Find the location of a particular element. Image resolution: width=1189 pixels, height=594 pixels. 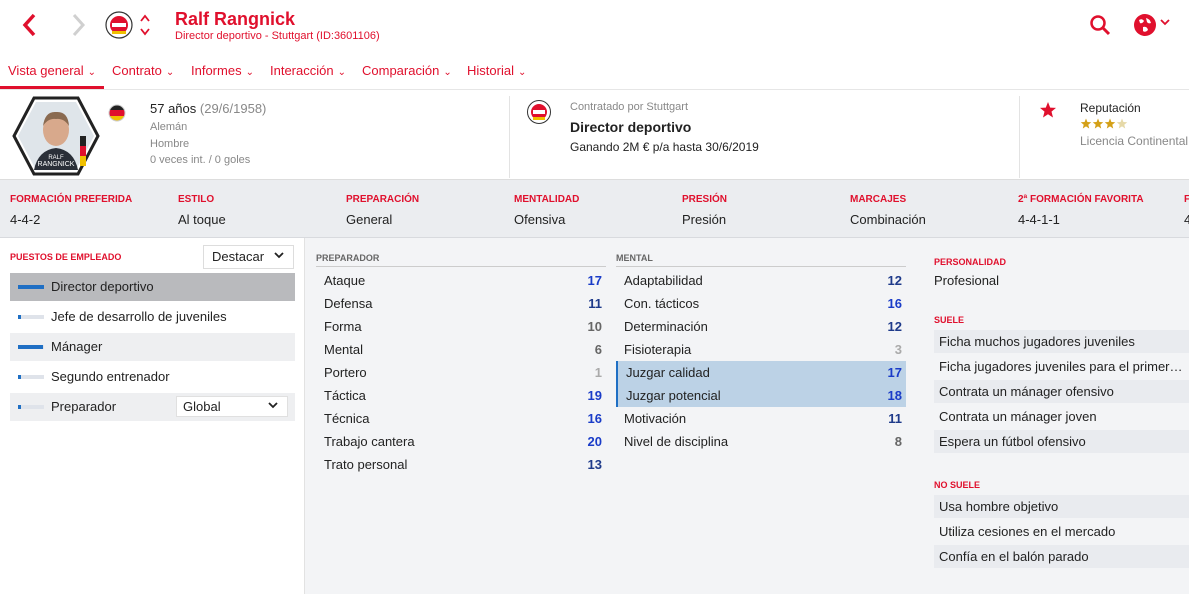

caps-label: 0 veces int. / 0 goles is located at coordinates (200, 160).